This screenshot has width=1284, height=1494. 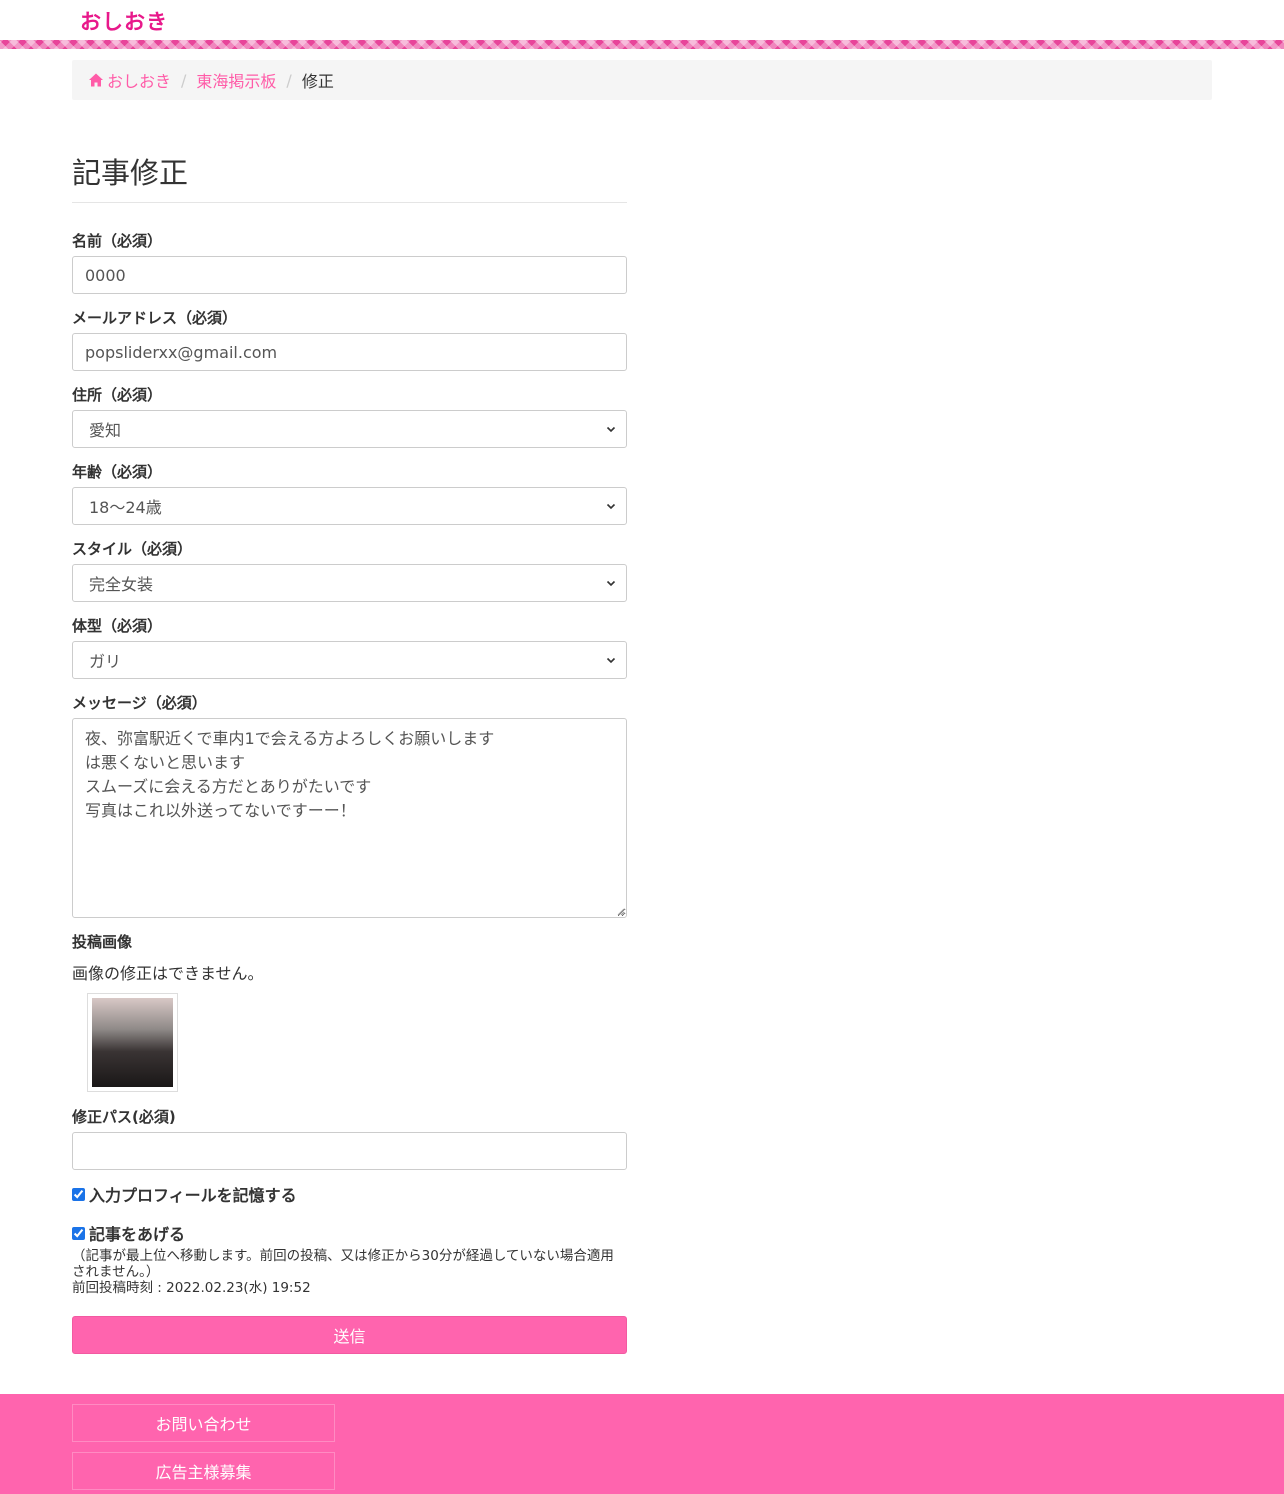 I want to click on body-type-select: ガリ, so click(x=349, y=660).